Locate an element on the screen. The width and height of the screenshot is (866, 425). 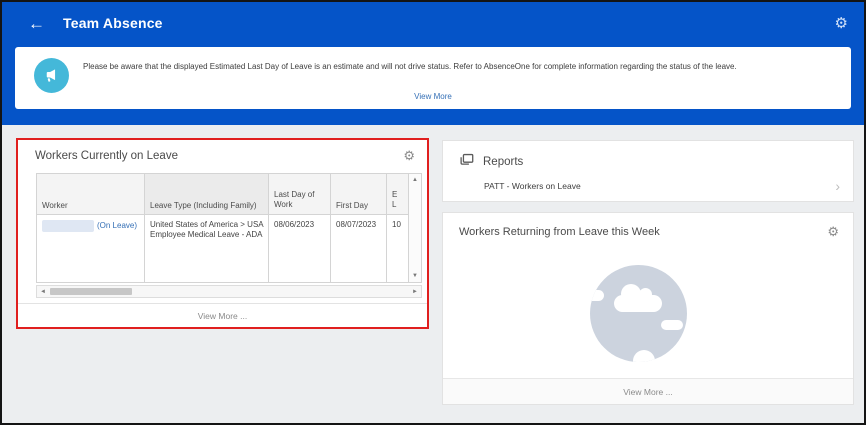
vertical-scrollbar: ▲ ▼ is located at coordinates (414, 228).